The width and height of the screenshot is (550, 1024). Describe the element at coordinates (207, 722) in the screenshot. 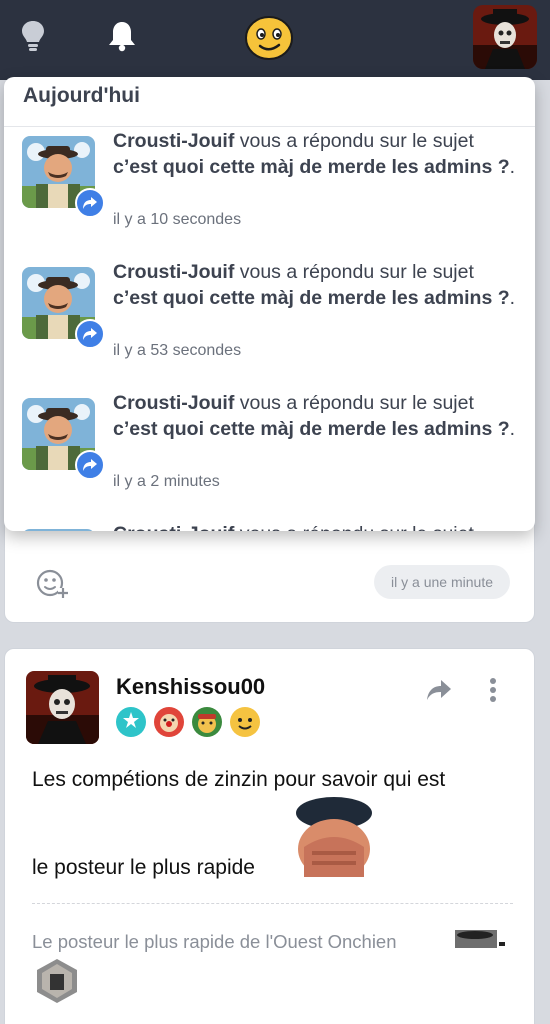

I see `elf-badge-icon` at that location.